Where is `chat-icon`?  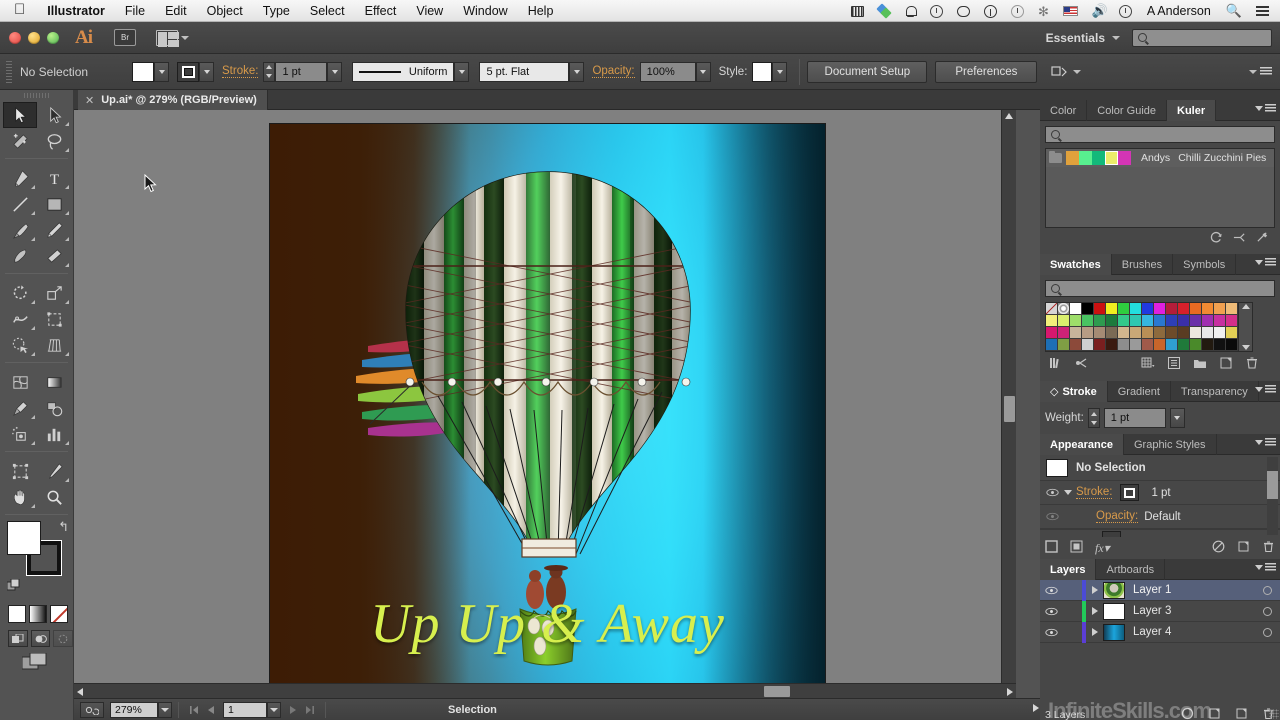
chat-icon is located at coordinates (963, 11).